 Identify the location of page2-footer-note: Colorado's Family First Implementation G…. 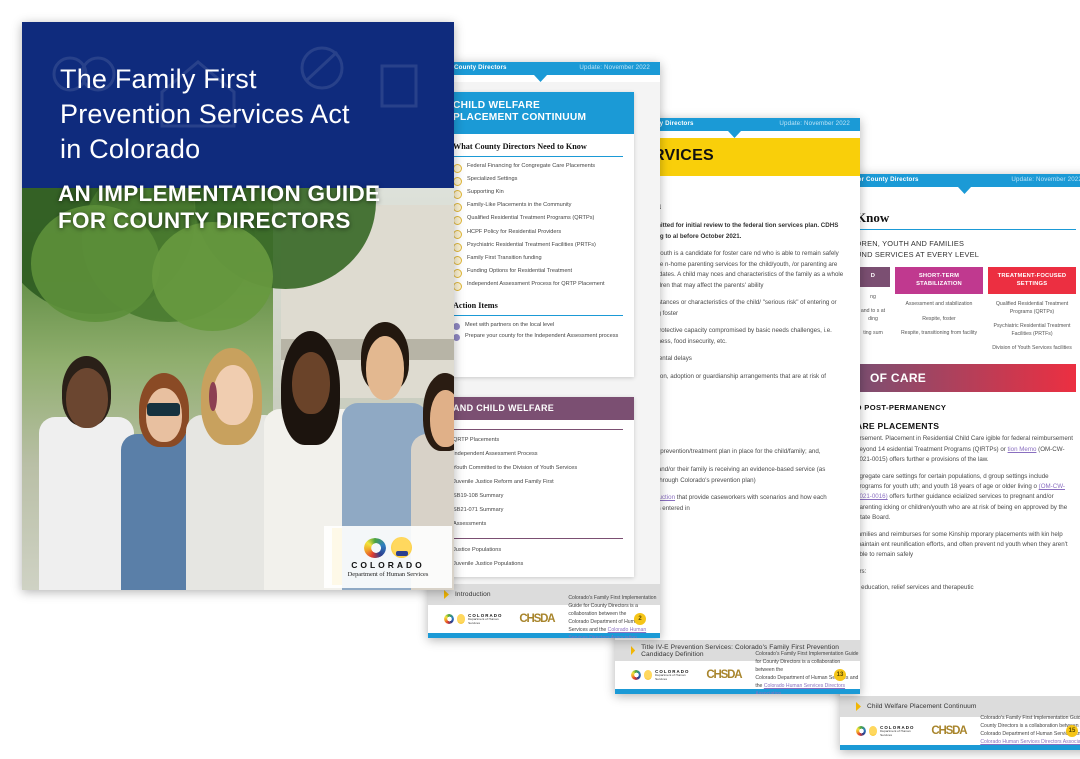
(614, 616).